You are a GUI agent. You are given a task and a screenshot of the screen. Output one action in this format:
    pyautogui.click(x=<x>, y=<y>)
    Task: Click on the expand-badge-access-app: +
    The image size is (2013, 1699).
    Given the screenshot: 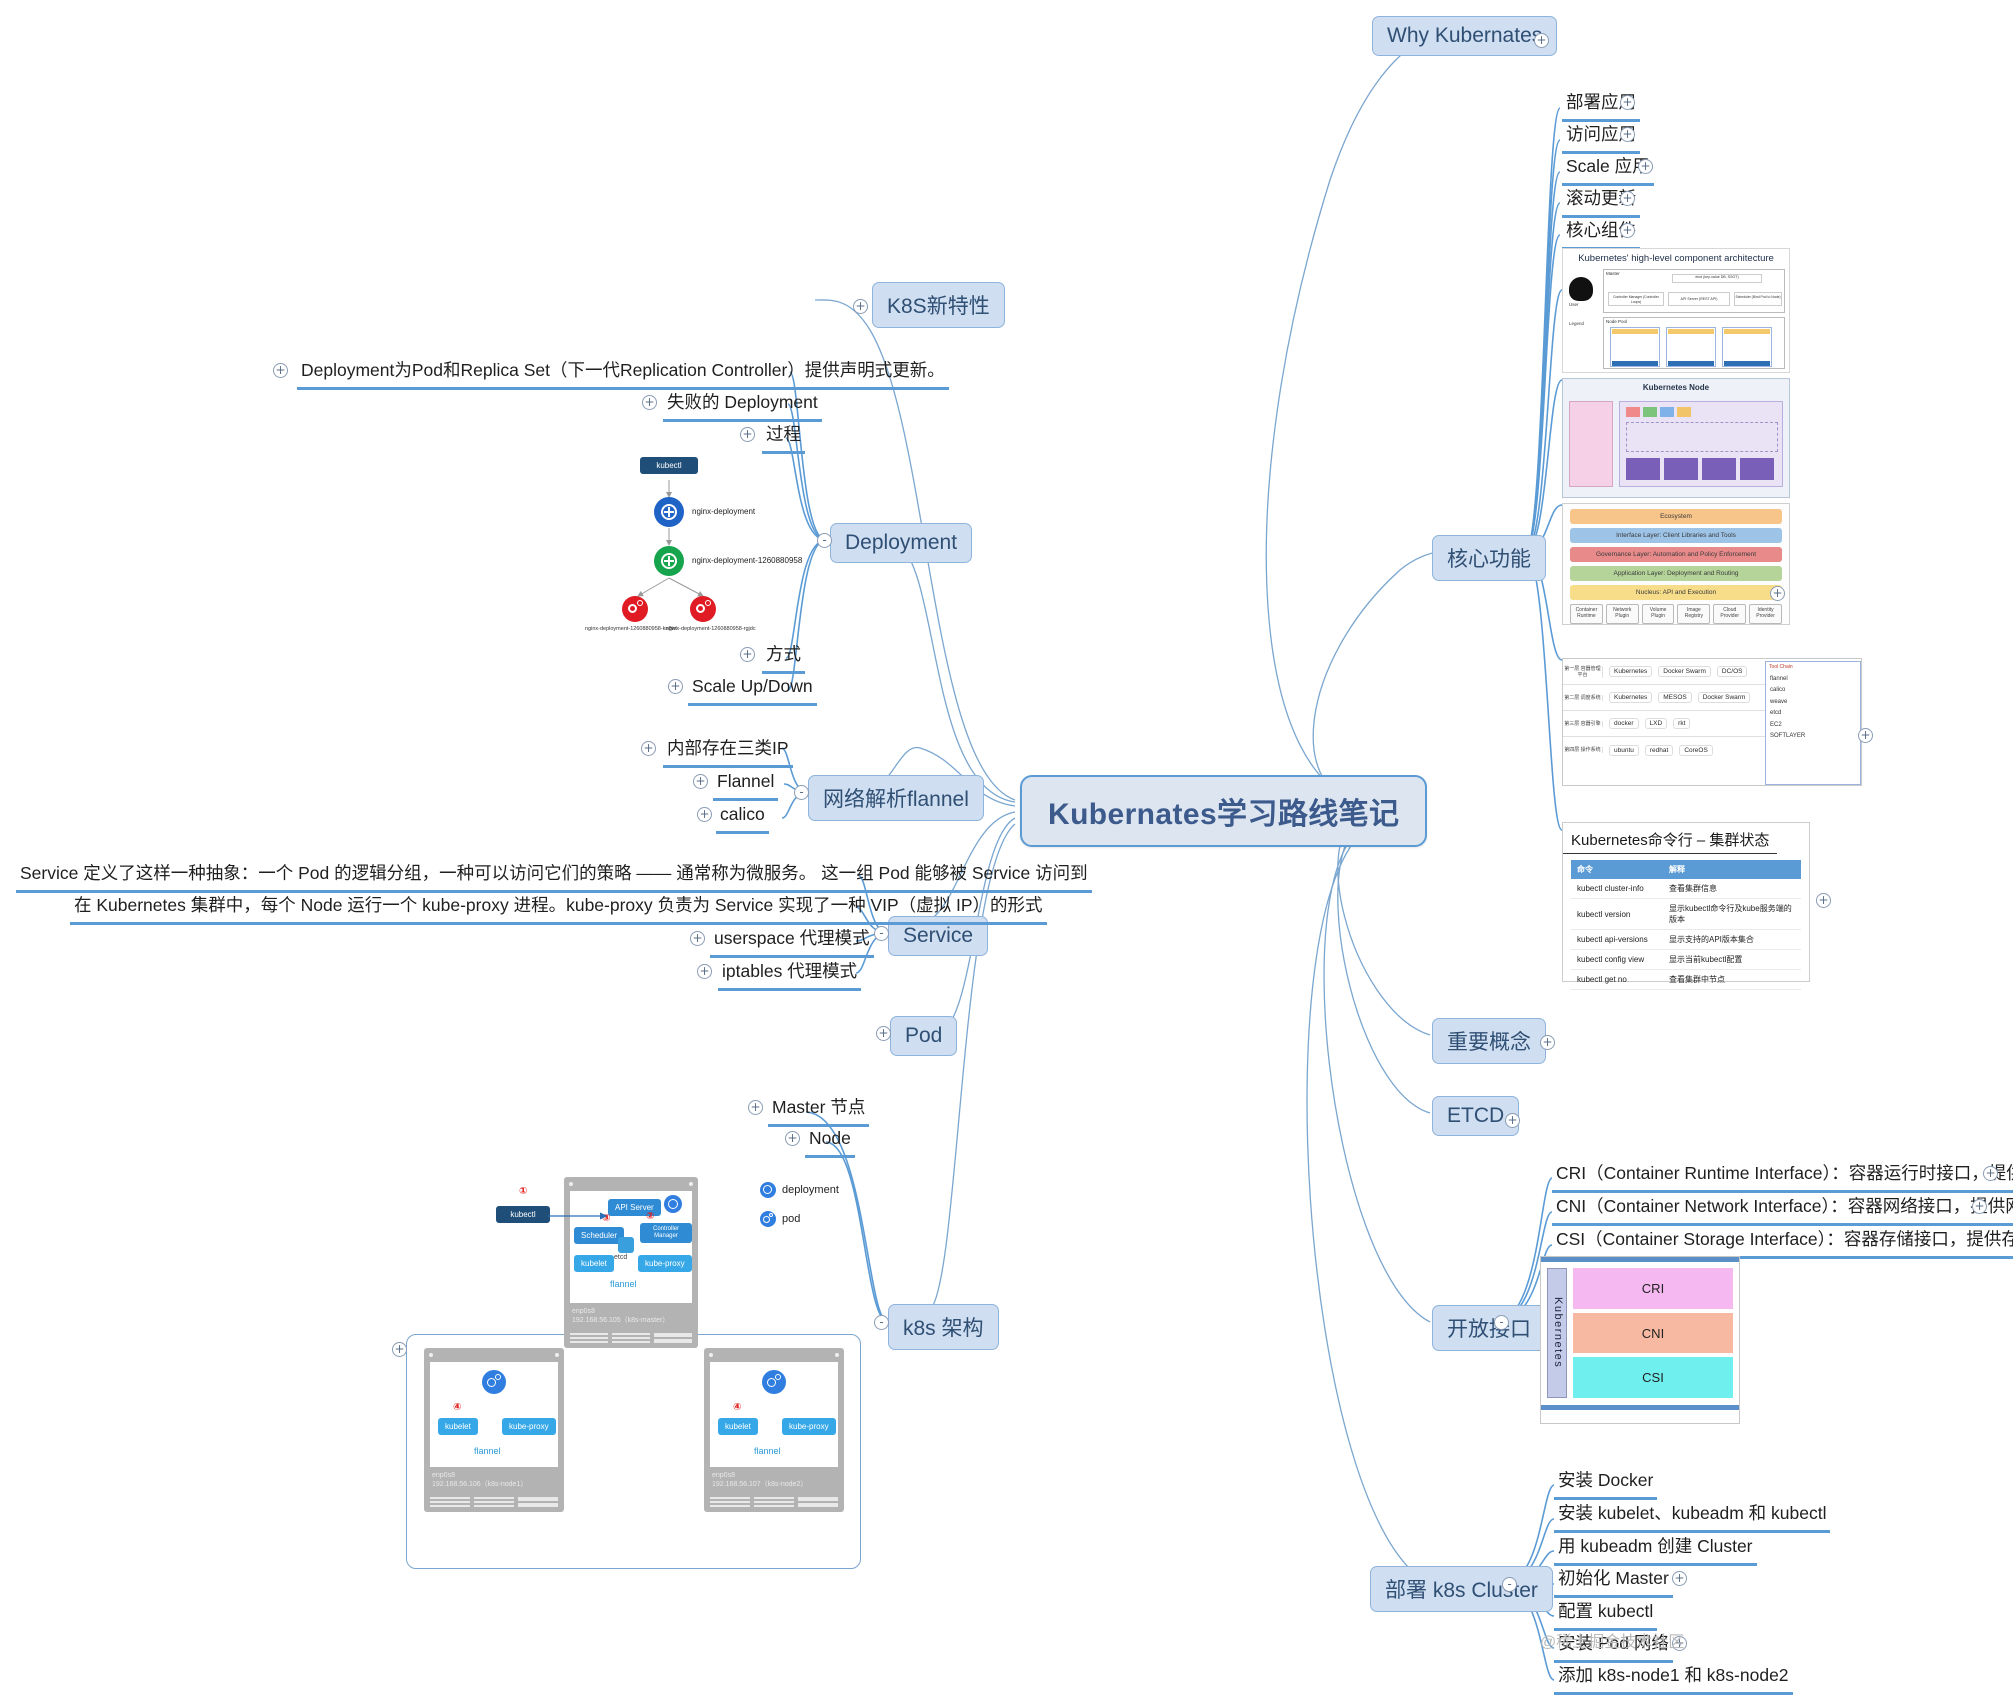 What is the action you would take?
    pyautogui.click(x=1627, y=134)
    